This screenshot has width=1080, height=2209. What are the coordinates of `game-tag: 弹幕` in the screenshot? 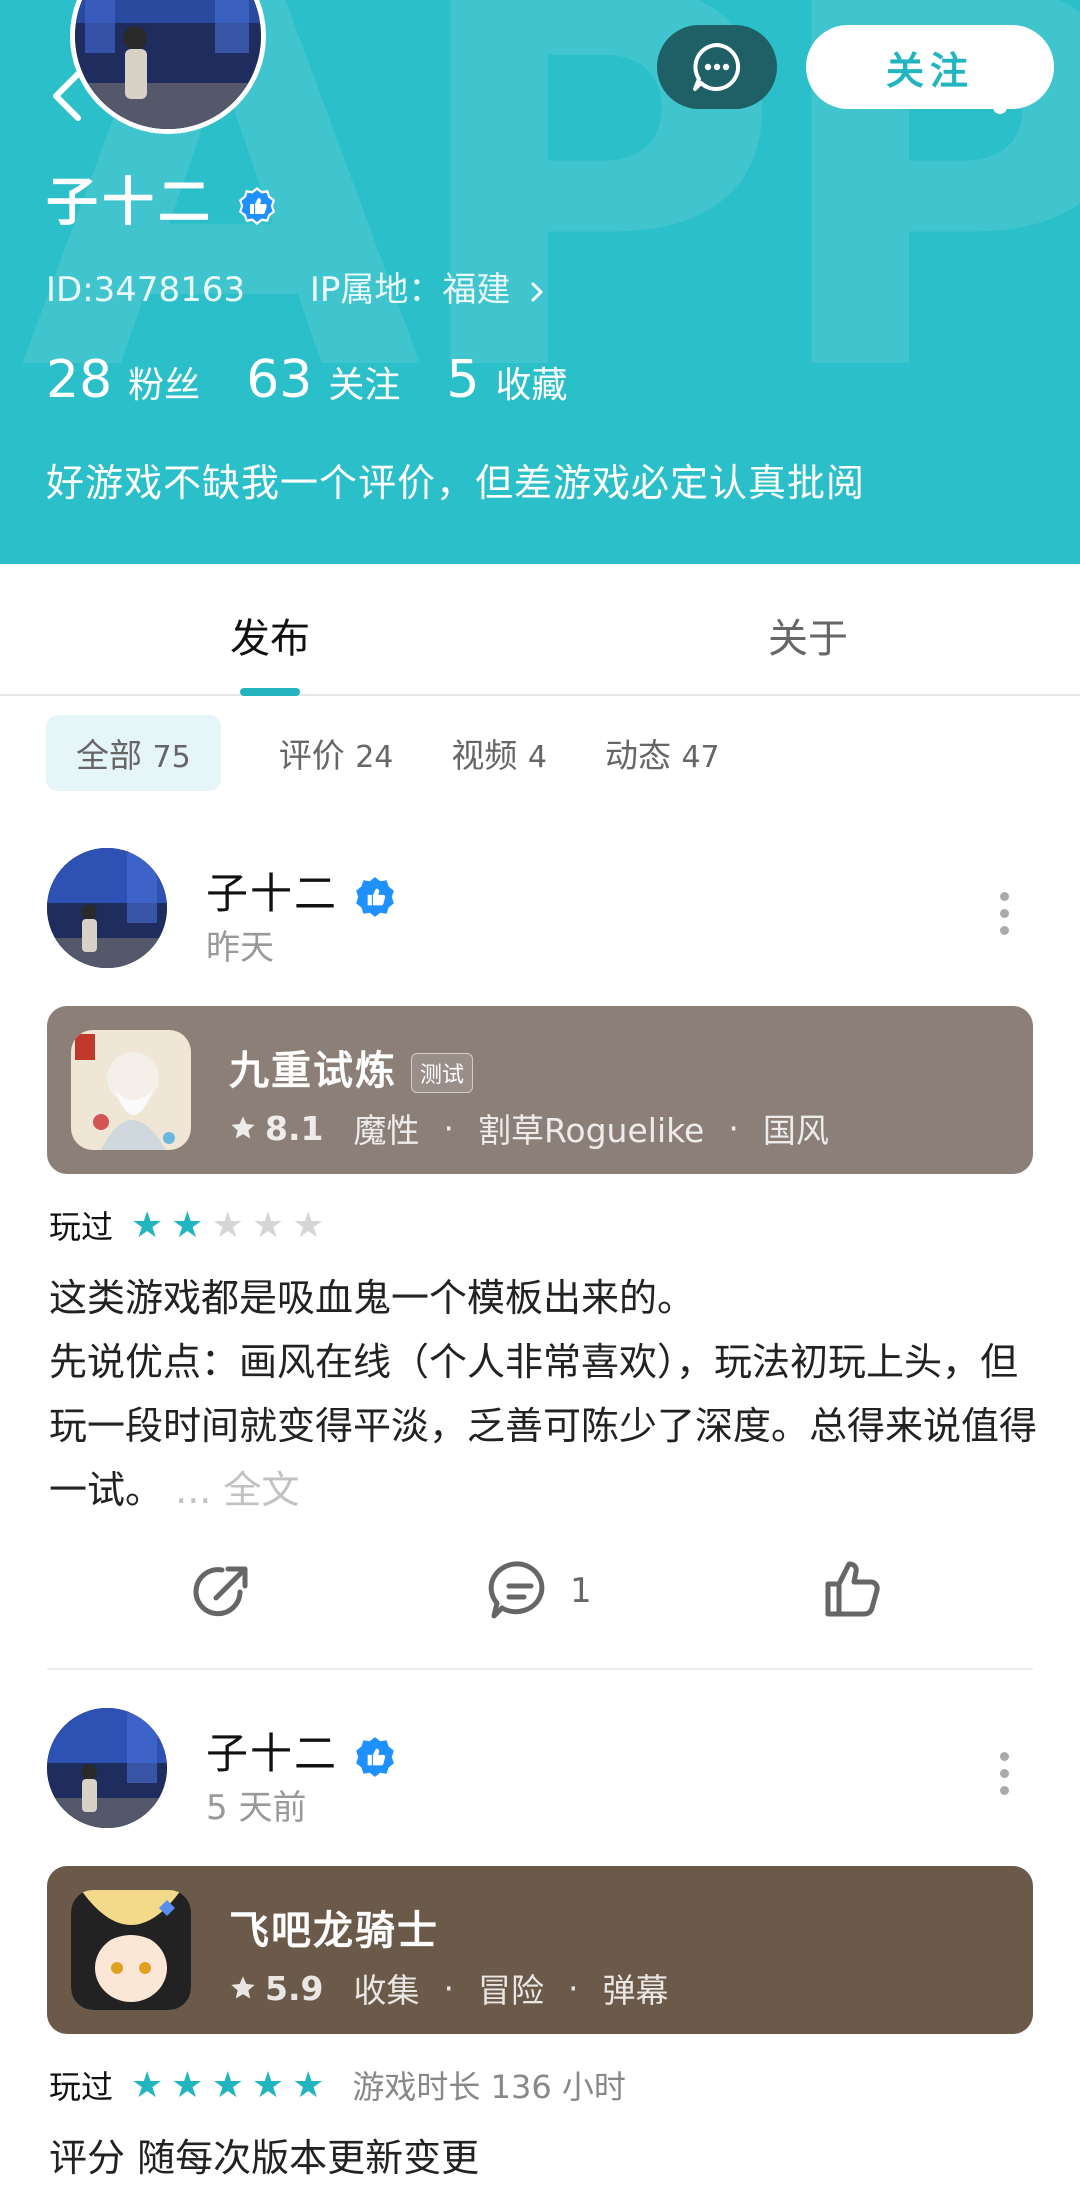 It's located at (635, 1990).